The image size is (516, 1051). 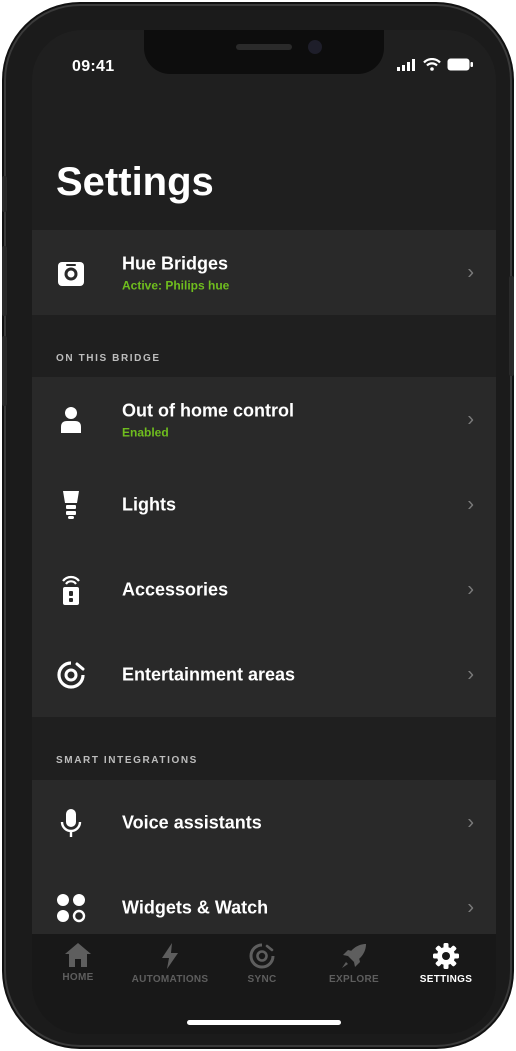 I want to click on smart-integrations-section: Voice assistants › Widgets & Watch ›, so click(x=264, y=865).